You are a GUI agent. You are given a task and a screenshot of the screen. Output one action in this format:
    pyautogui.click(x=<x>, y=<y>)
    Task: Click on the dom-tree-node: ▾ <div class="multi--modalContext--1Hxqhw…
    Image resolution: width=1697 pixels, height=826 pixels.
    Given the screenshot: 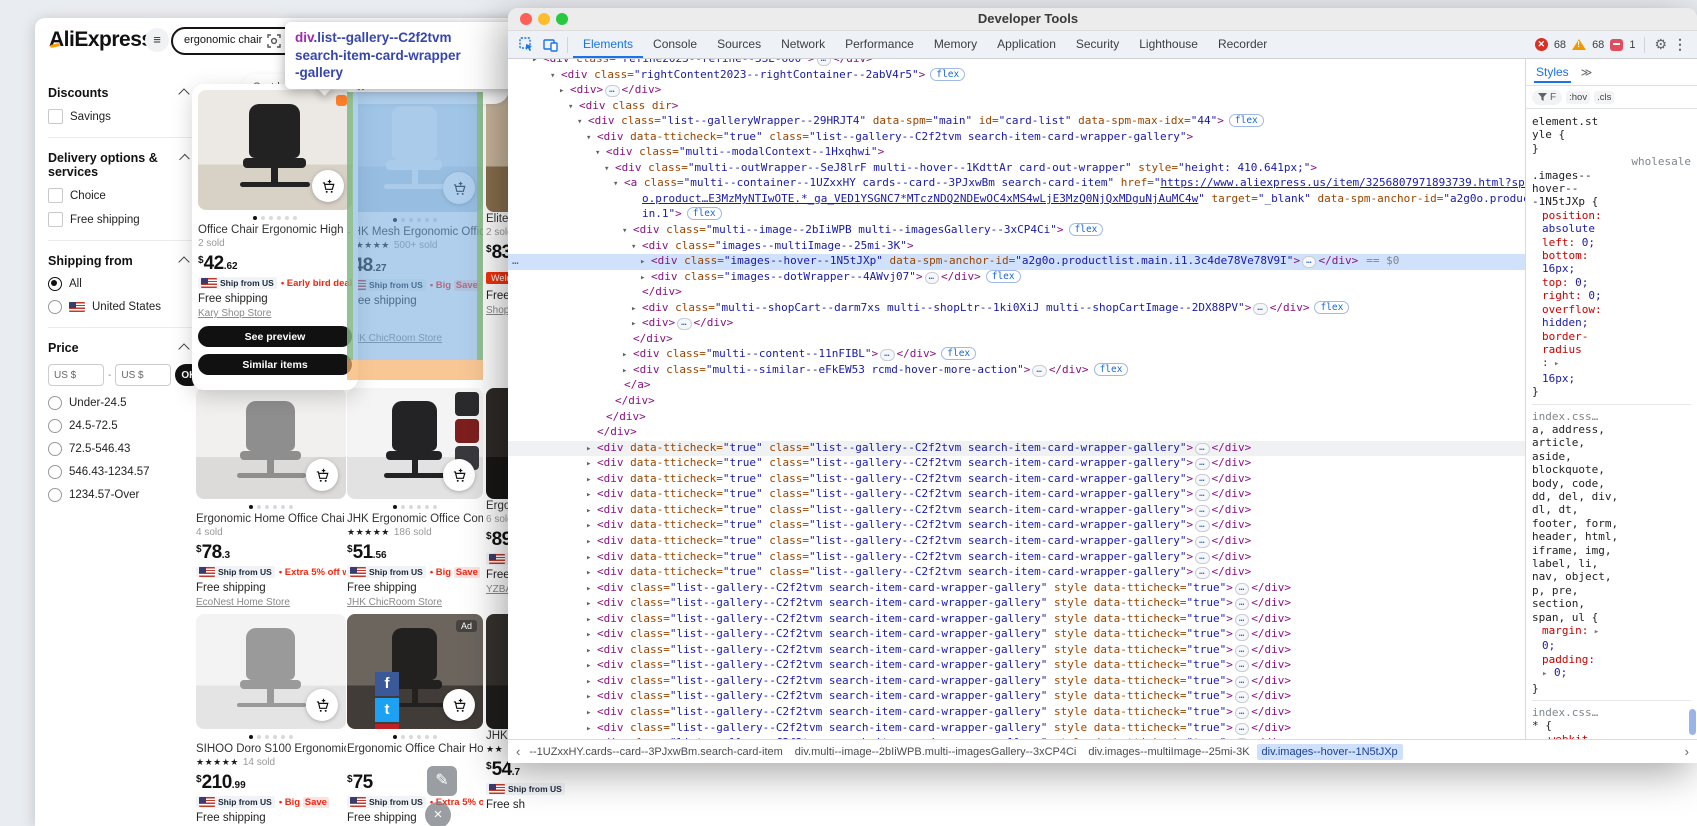 What is the action you would take?
    pyautogui.click(x=1016, y=153)
    